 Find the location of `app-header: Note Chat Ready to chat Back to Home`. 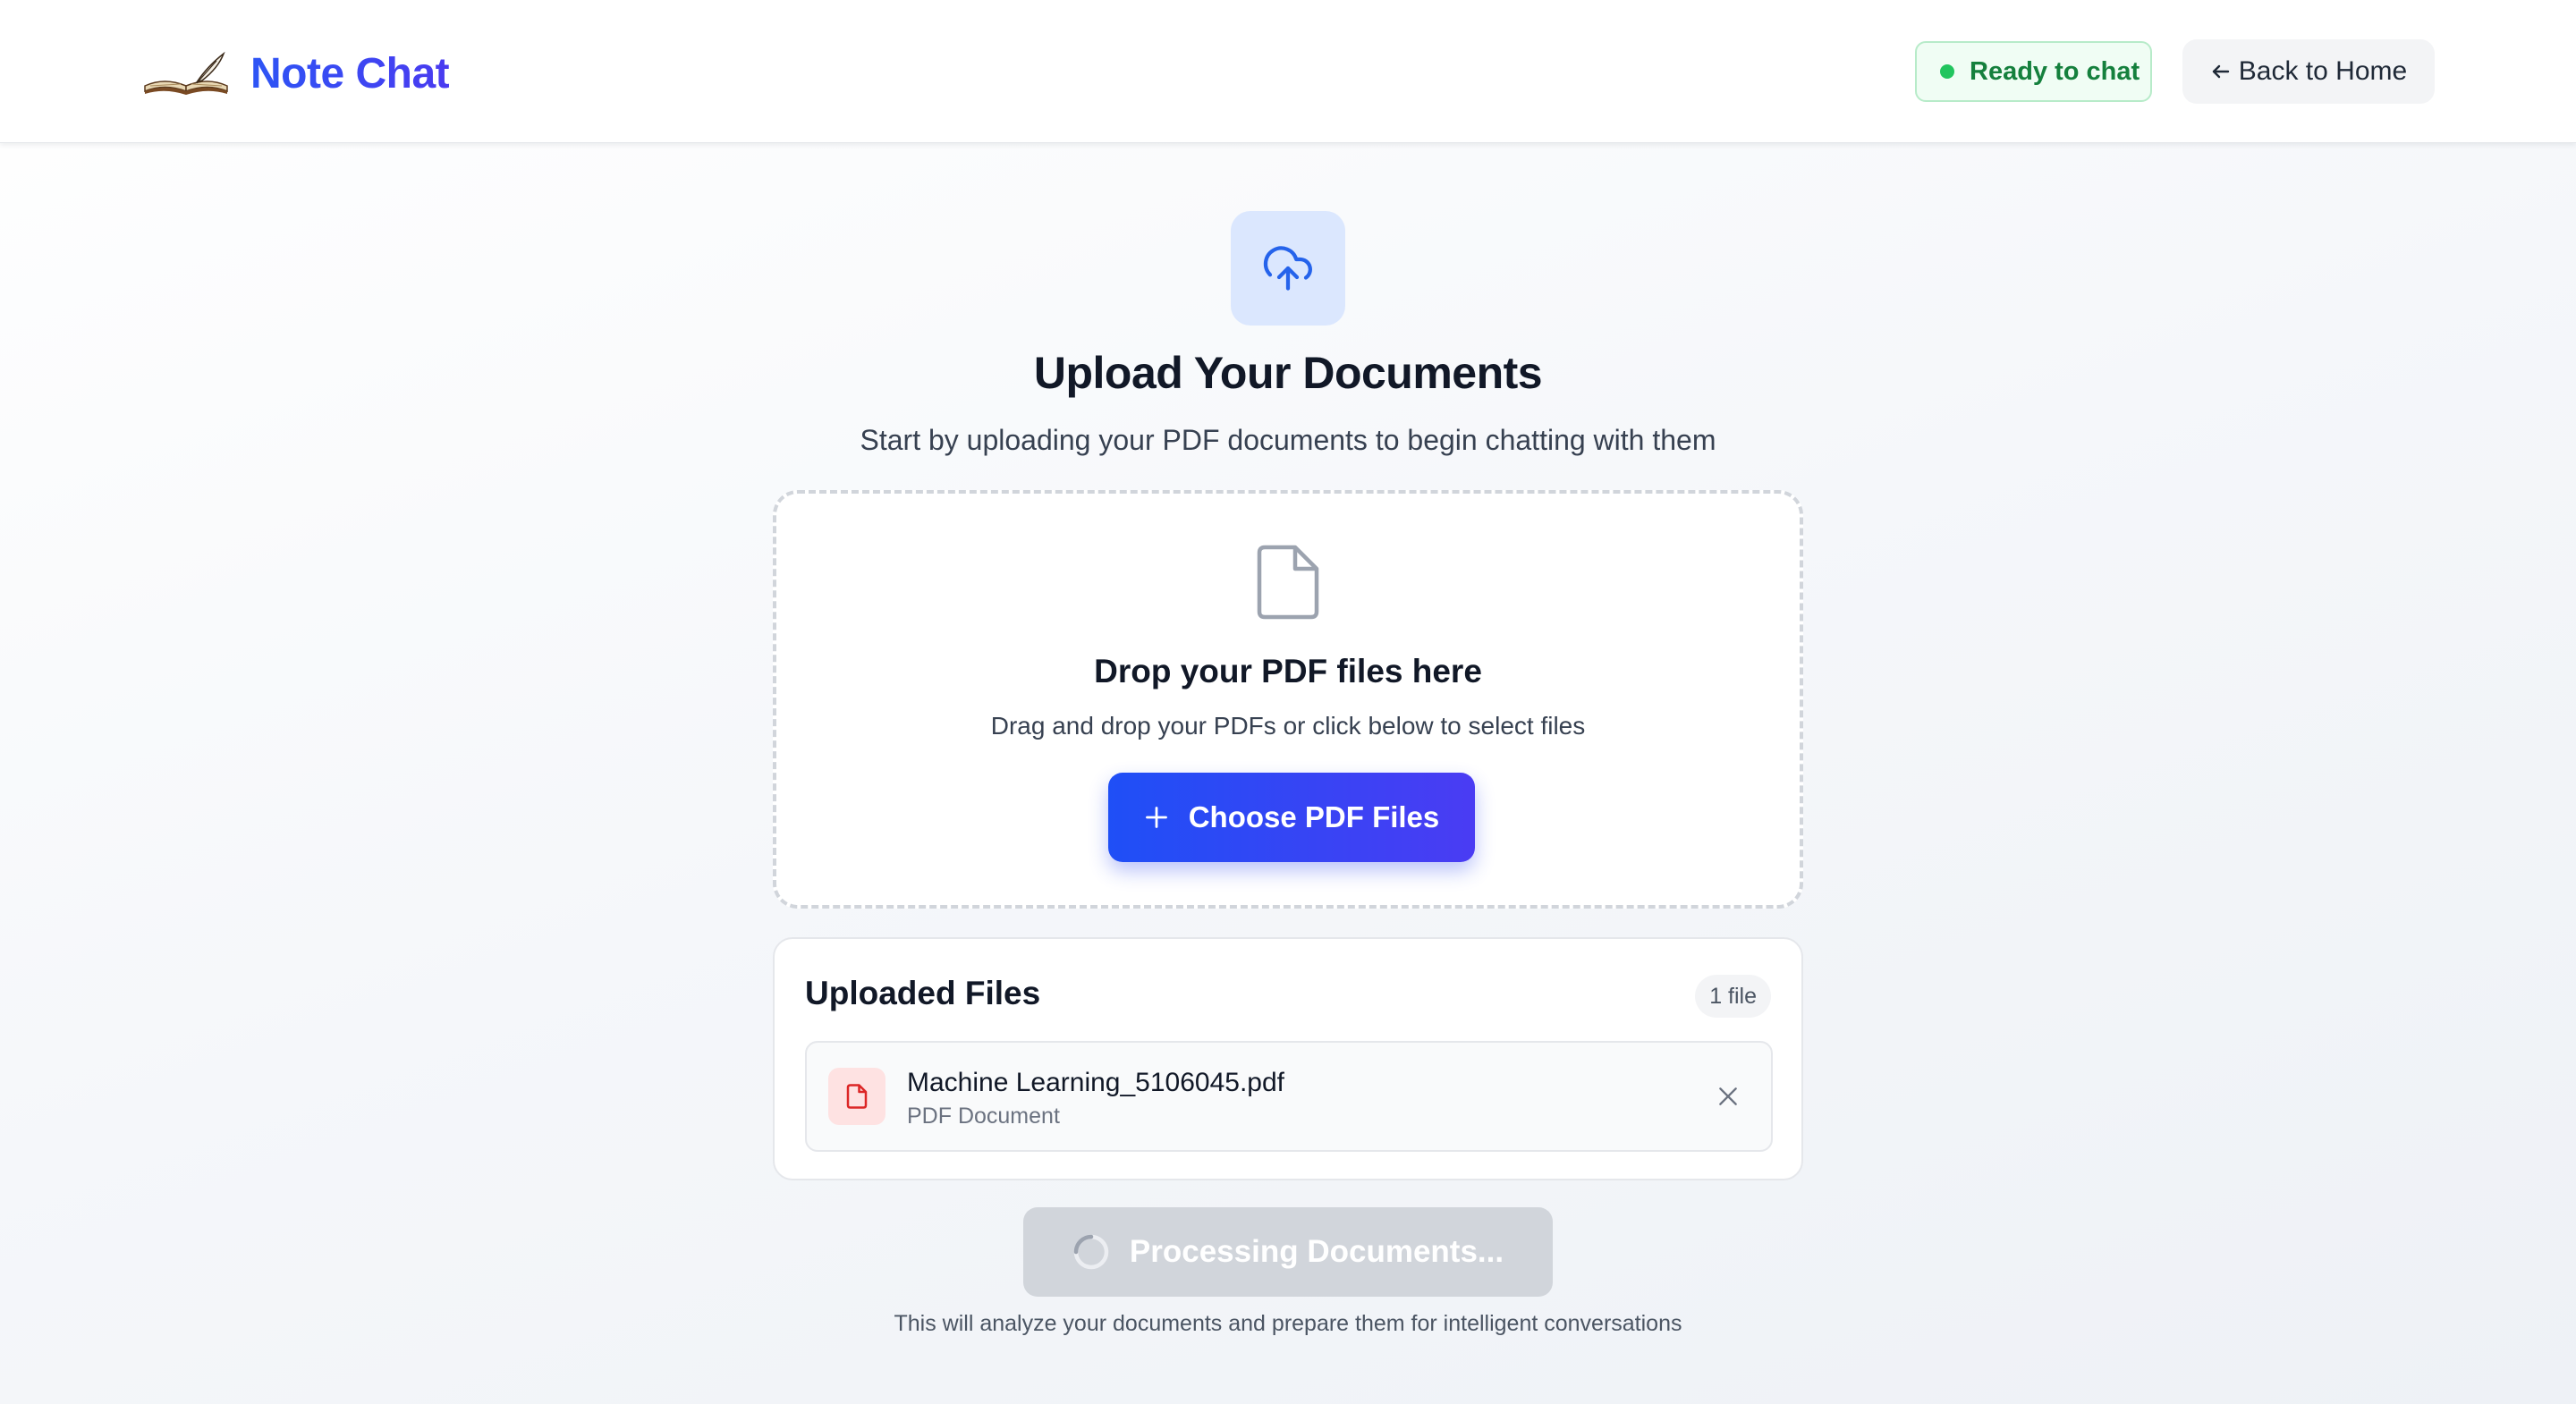

app-header: Note Chat Ready to chat Back to Home is located at coordinates (1288, 71).